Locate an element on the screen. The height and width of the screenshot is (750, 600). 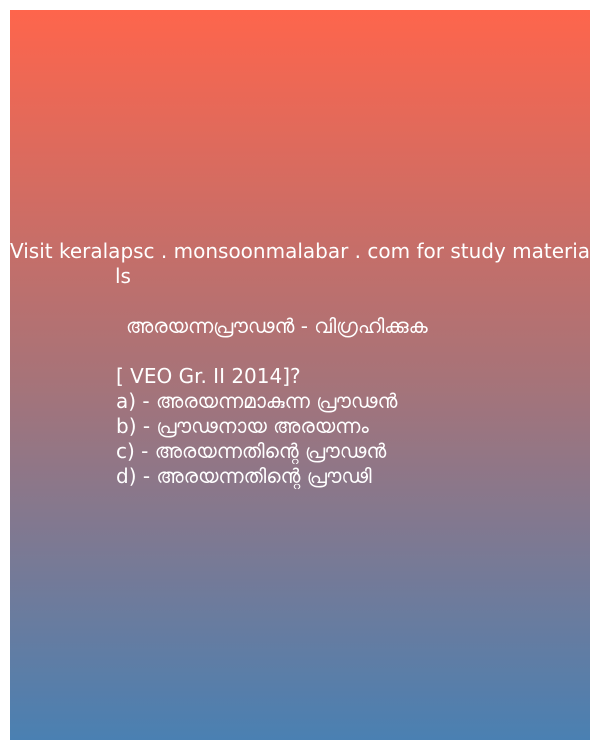
option-c: c) - അരയന്നതിന്റെ പ്രൗഢൻ is located at coordinates (251, 451).